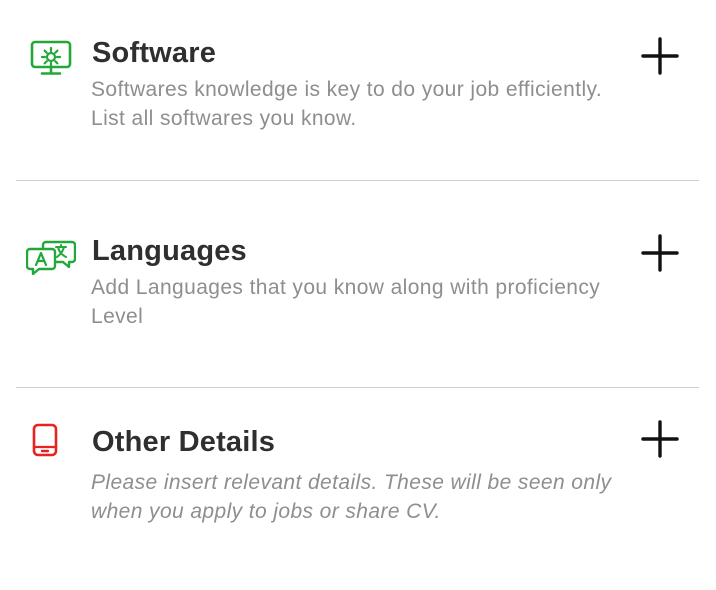 The height and width of the screenshot is (590, 716). Describe the element at coordinates (184, 442) in the screenshot. I see `section-title: Other Details` at that location.